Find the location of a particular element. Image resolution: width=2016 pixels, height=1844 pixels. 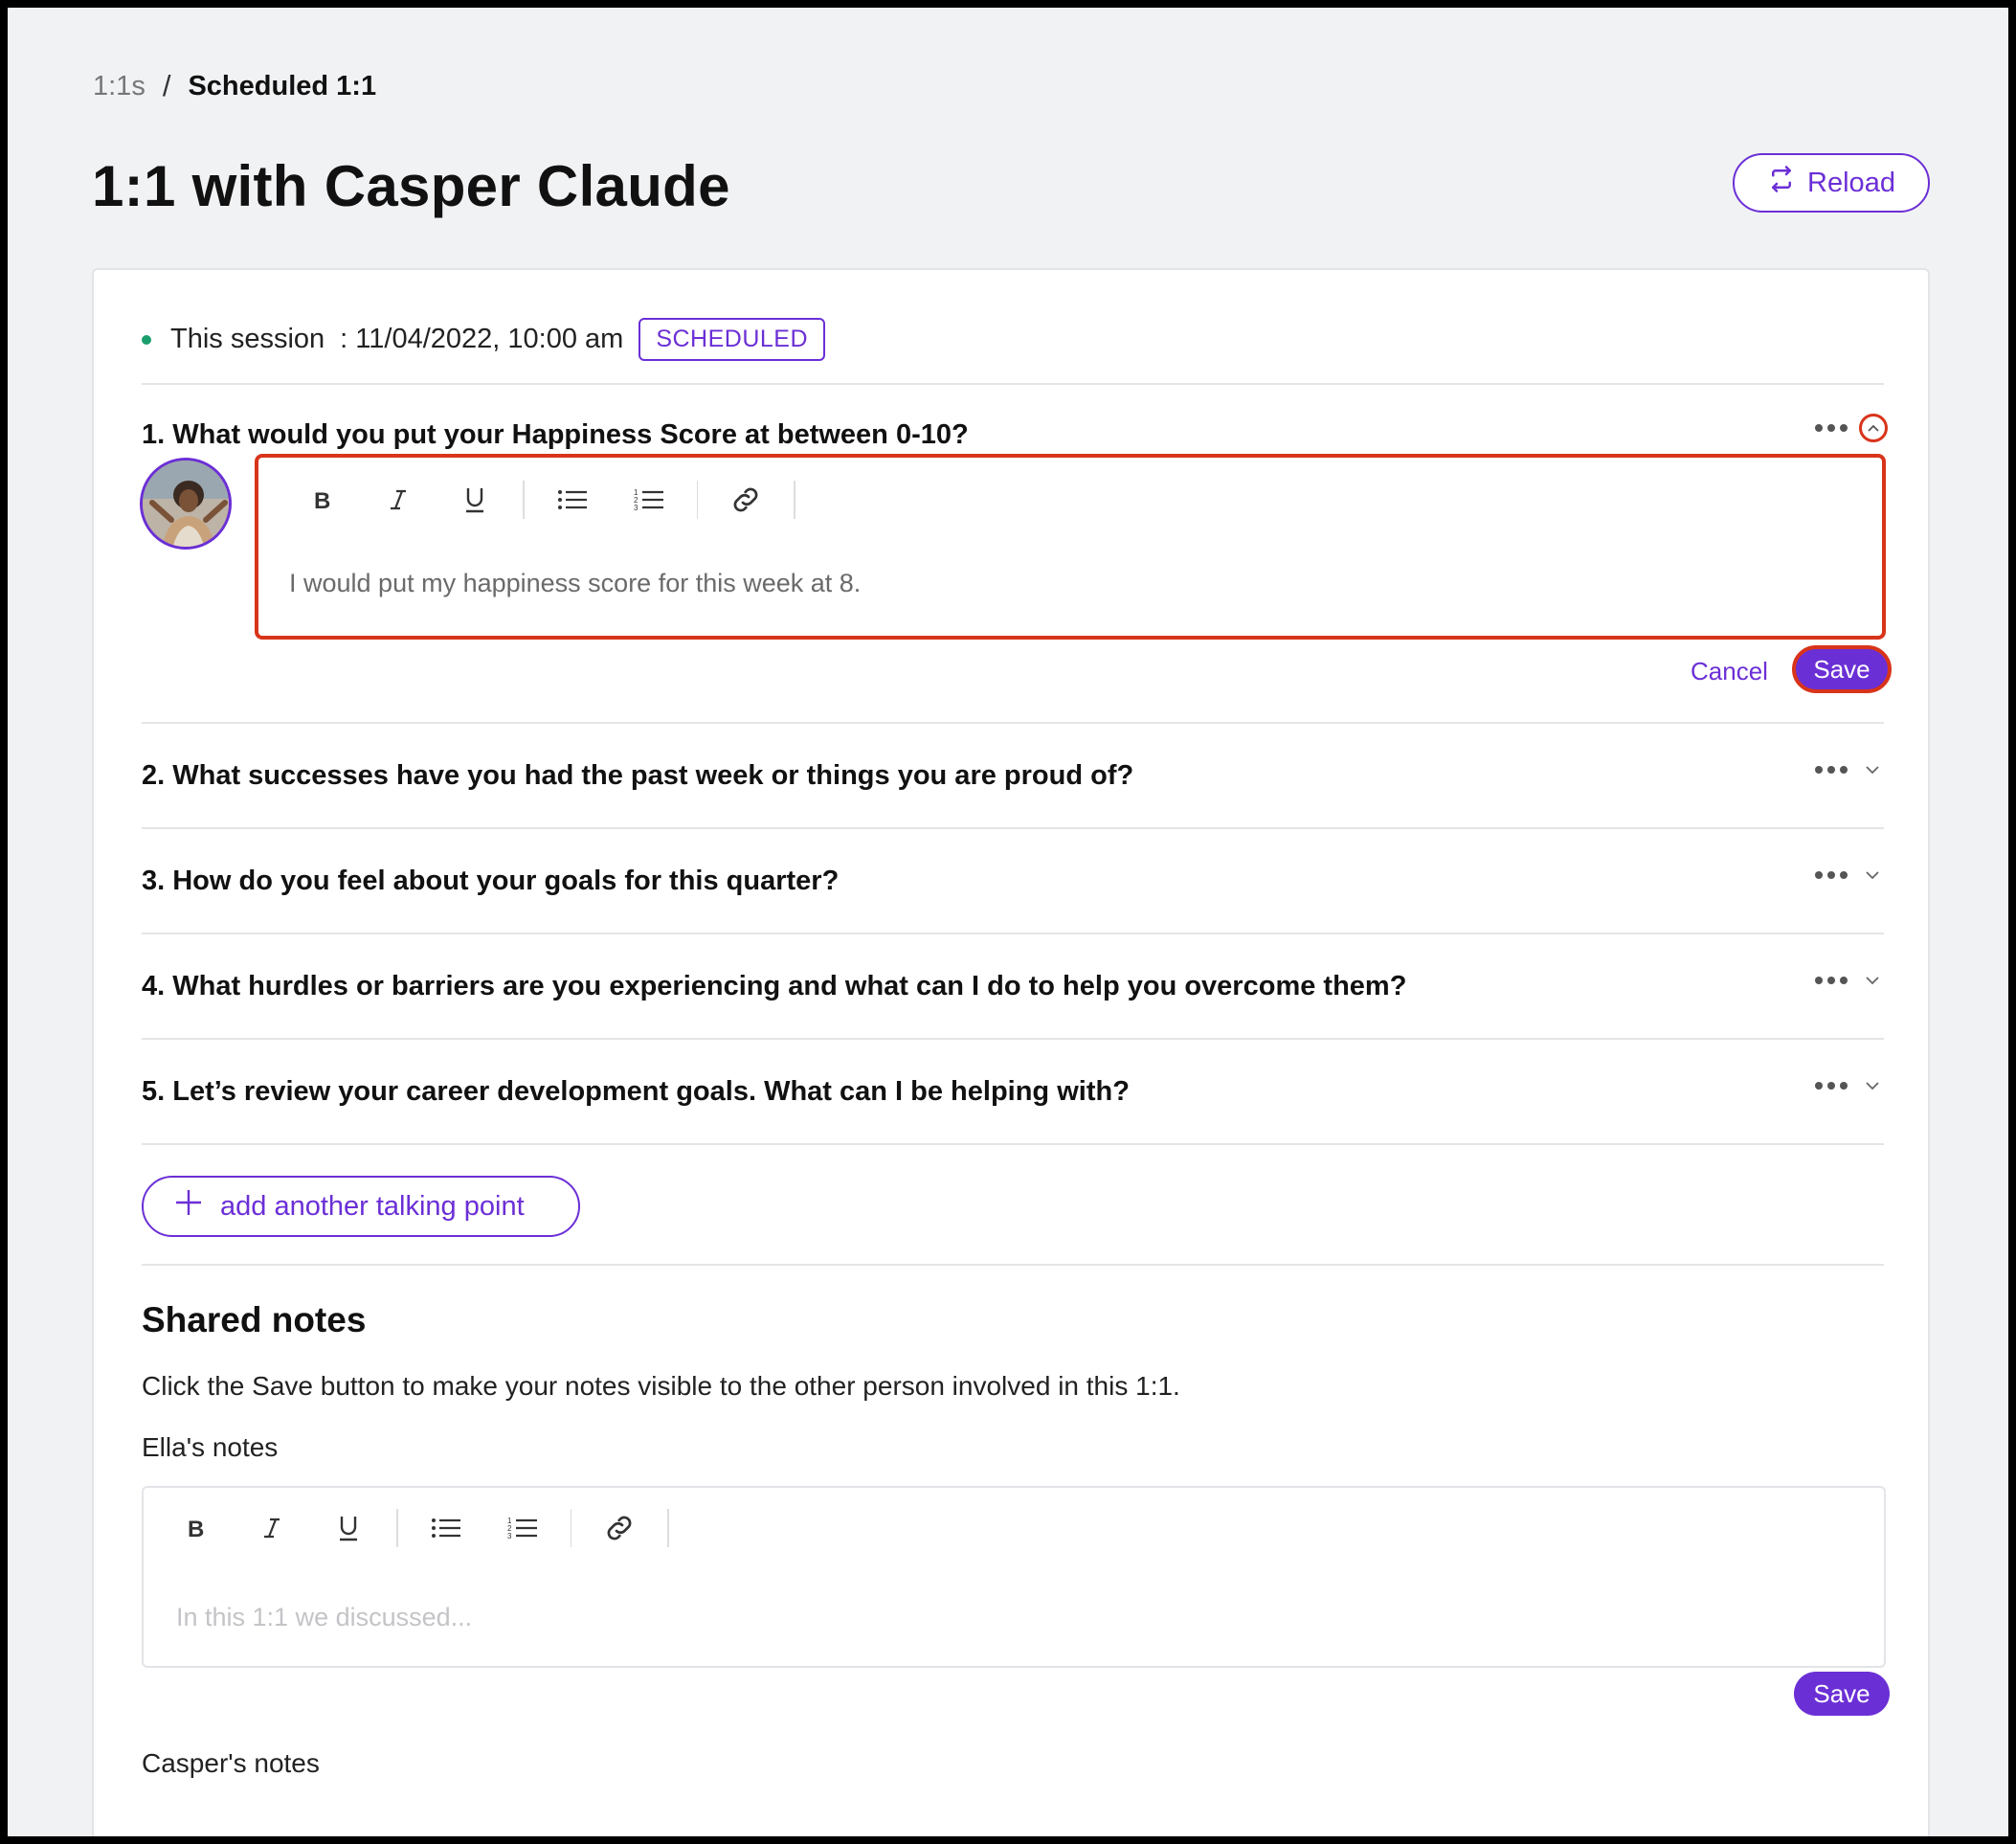

page-title: 1:1 with Casper Claude is located at coordinates (411, 186).